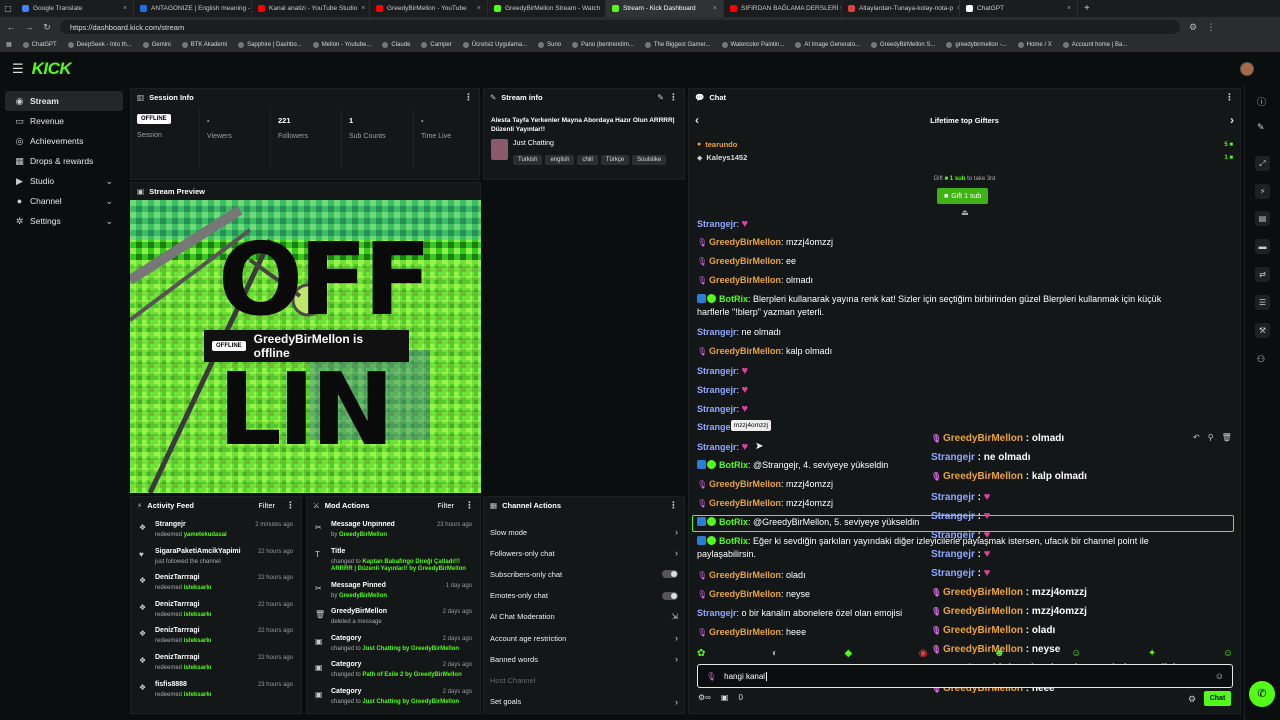 The width and height of the screenshot is (1280, 720). Describe the element at coordinates (1019, 8) in the screenshot. I see `browser-tab: ChatGPT ×` at that location.